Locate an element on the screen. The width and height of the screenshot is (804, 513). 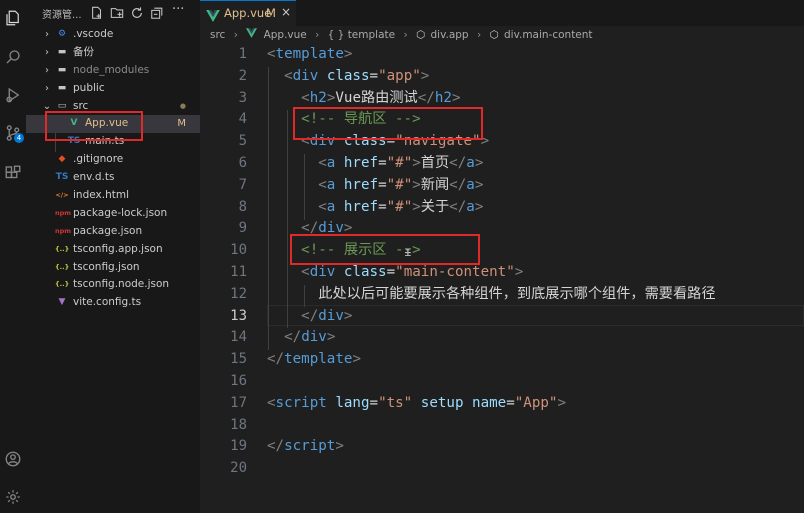
code-token: script is located at coordinates (305, 402).